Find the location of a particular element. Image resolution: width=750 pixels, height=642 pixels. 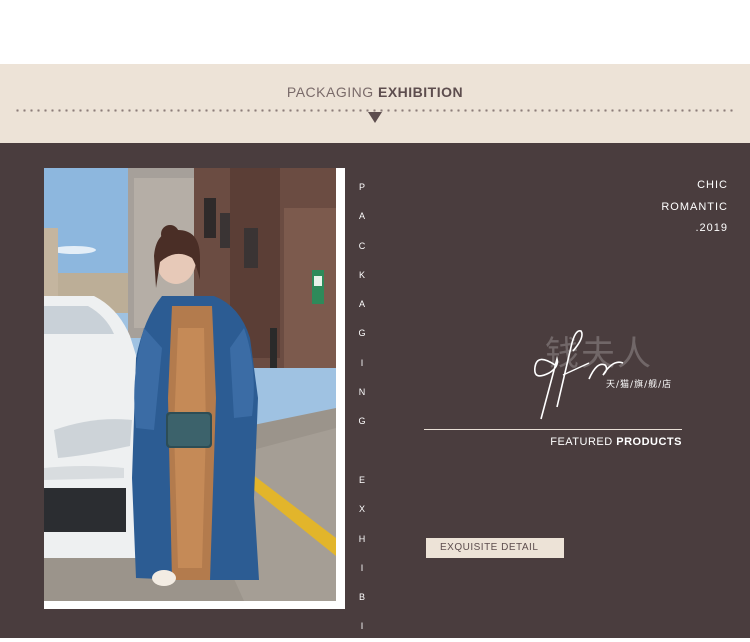

corner-line-chic: CHIC is located at coordinates (712, 185).